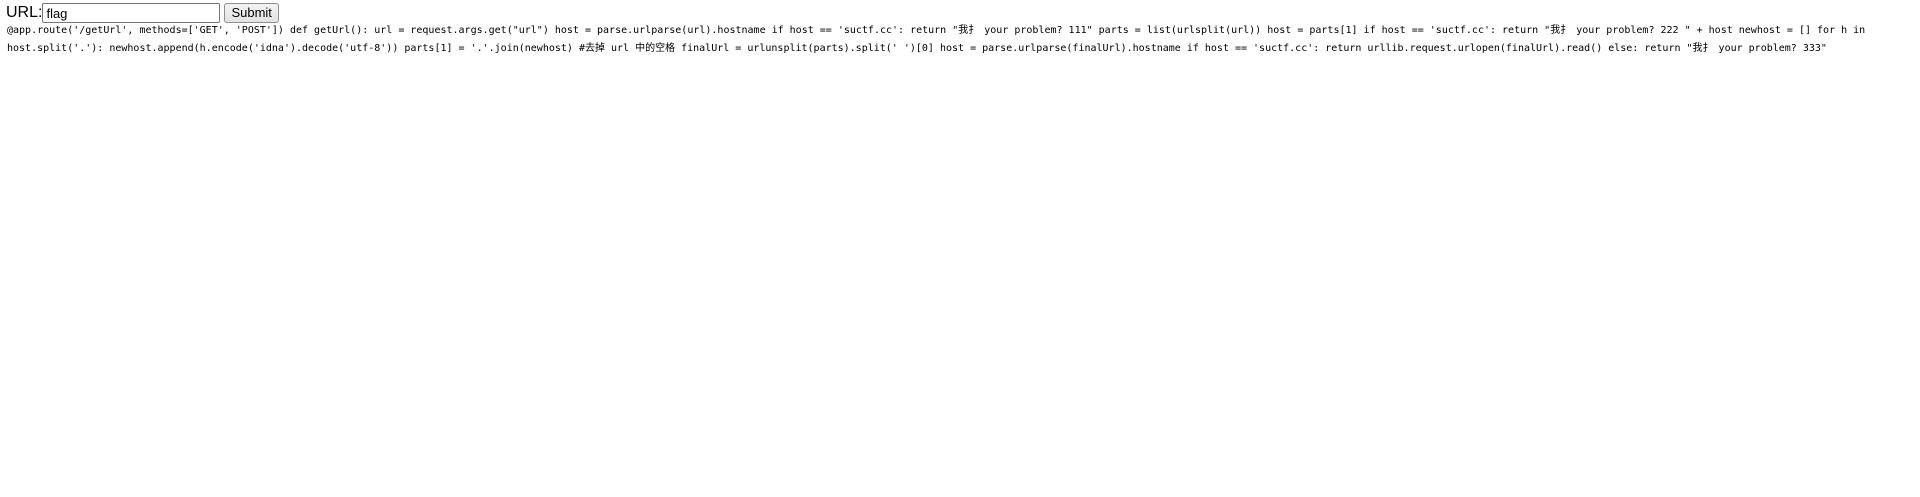 Image resolution: width=1920 pixels, height=497 pixels. Describe the element at coordinates (251, 13) in the screenshot. I see `submit-button: Submit` at that location.